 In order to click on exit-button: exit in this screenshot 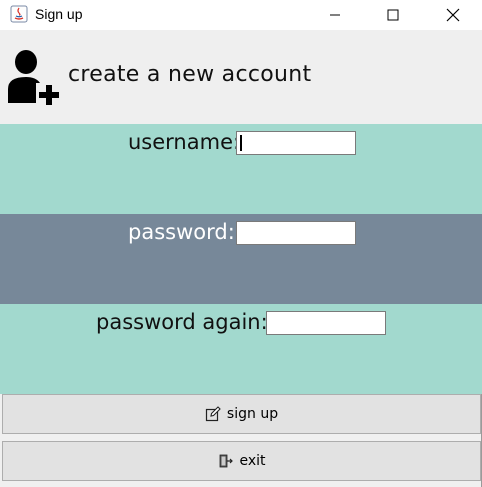, I will do `click(241, 461)`.